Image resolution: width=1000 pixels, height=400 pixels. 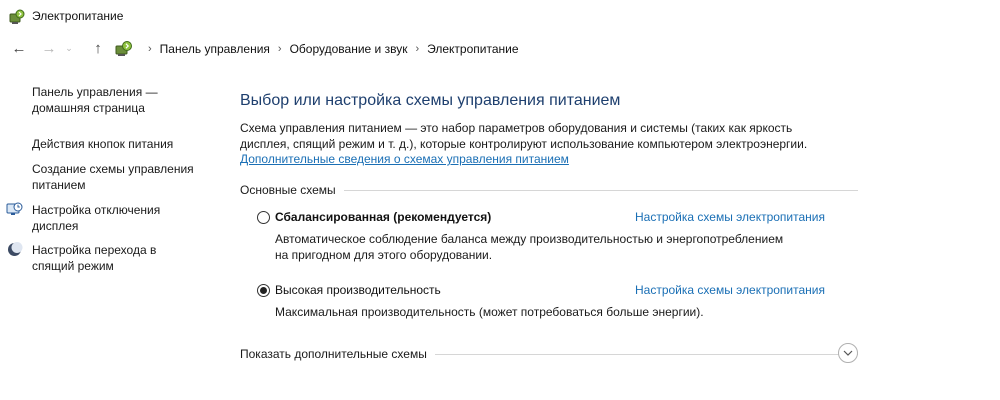 I want to click on window-title: Электропитание, so click(x=78, y=16).